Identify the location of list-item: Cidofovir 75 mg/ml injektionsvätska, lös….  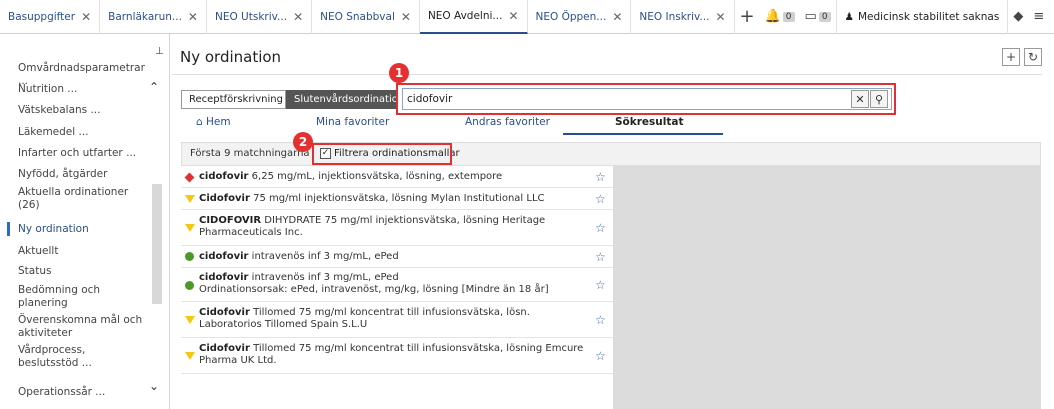
(397, 199).